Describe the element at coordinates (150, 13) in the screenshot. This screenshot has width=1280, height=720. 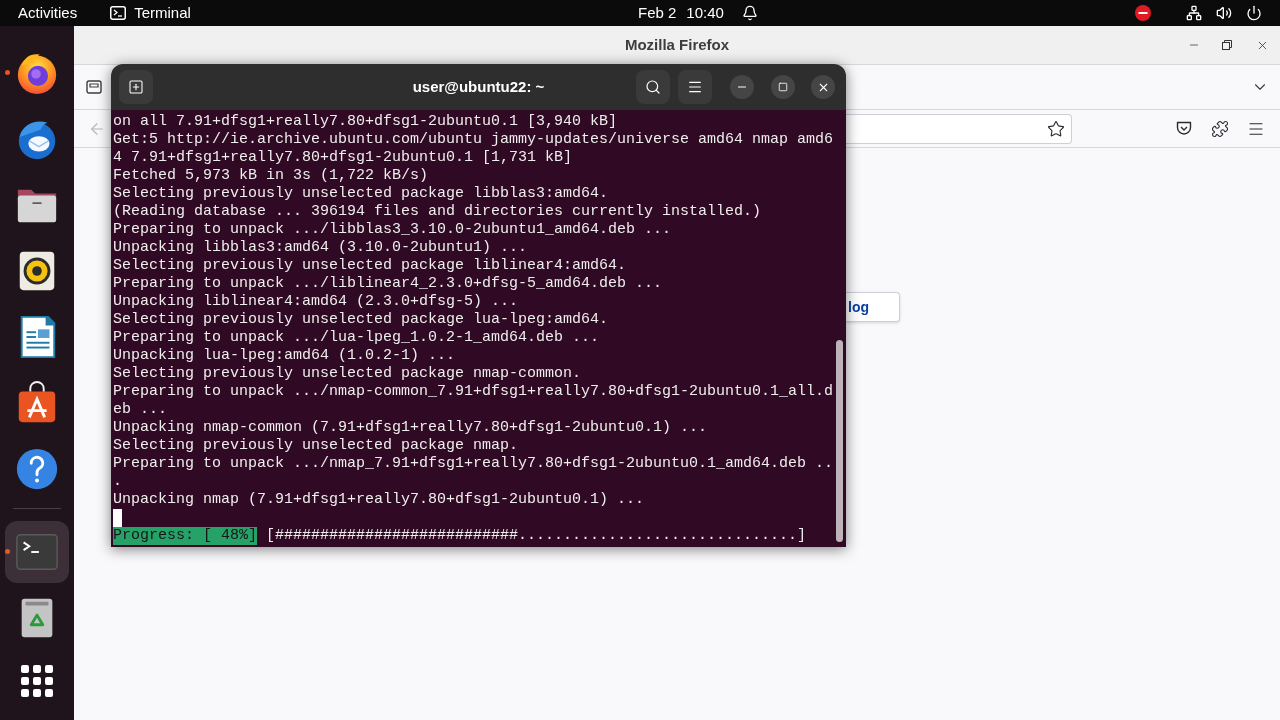
I see `app-menu-button: Terminal` at that location.